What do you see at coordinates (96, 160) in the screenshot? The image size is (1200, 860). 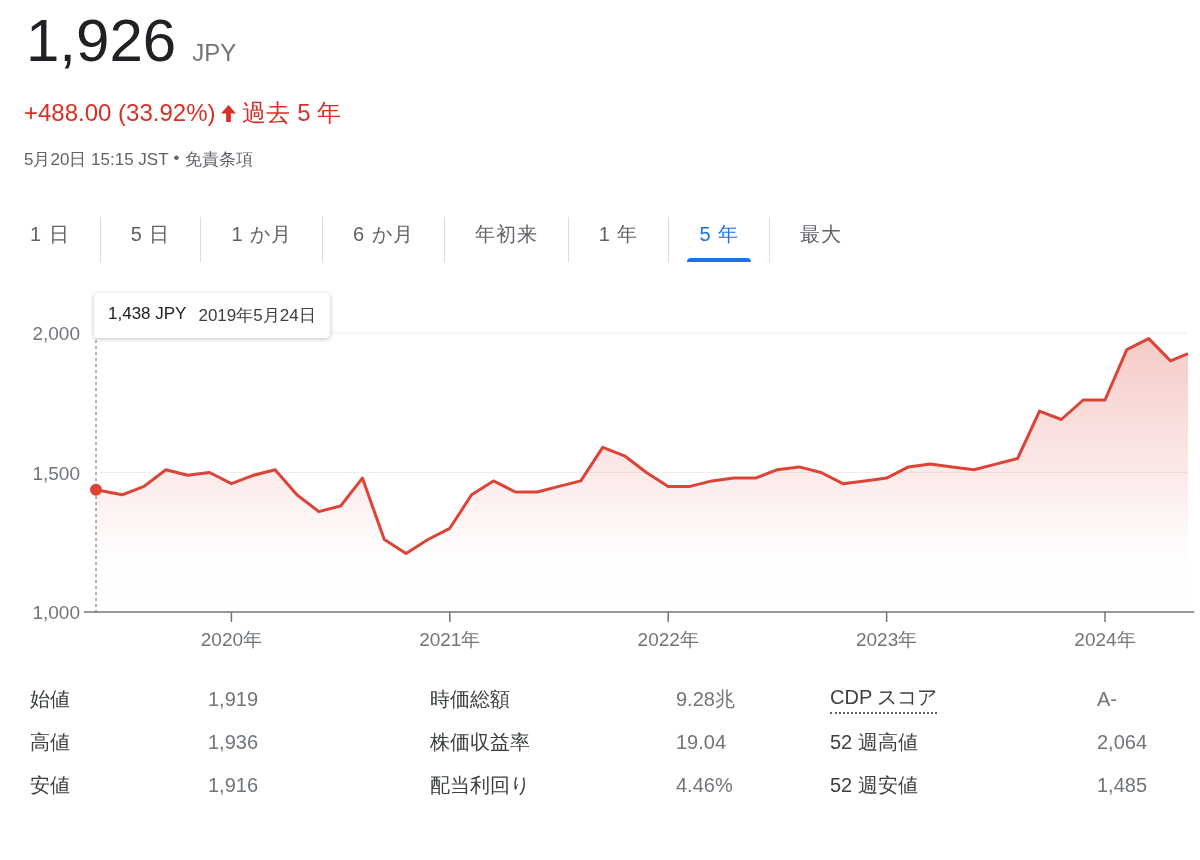 I see `timestamp: 5月20日 15:15 JST` at bounding box center [96, 160].